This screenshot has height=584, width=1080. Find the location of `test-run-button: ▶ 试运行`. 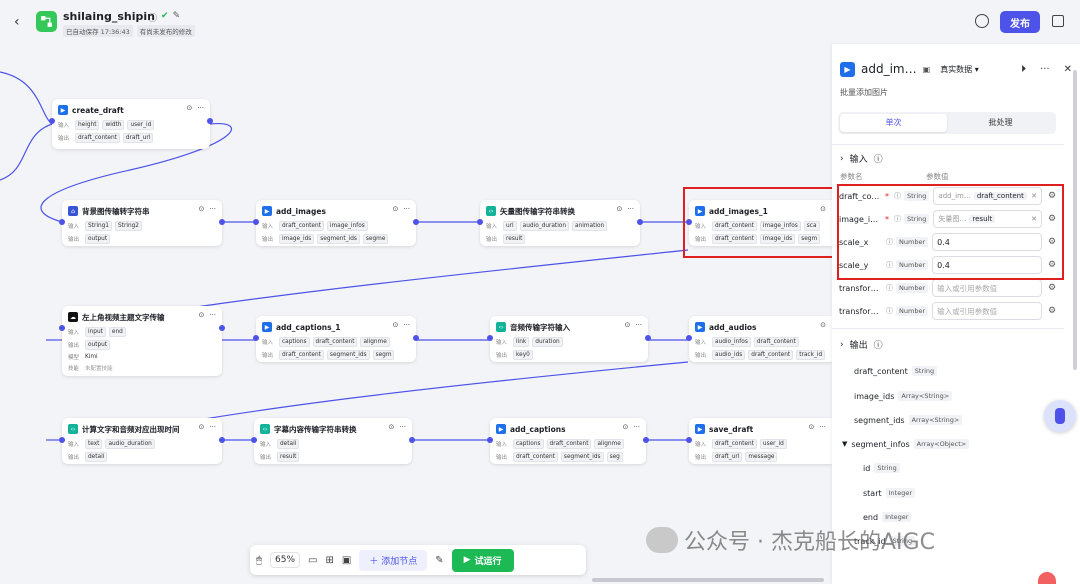

test-run-button: ▶ 试运行 is located at coordinates (482, 560).